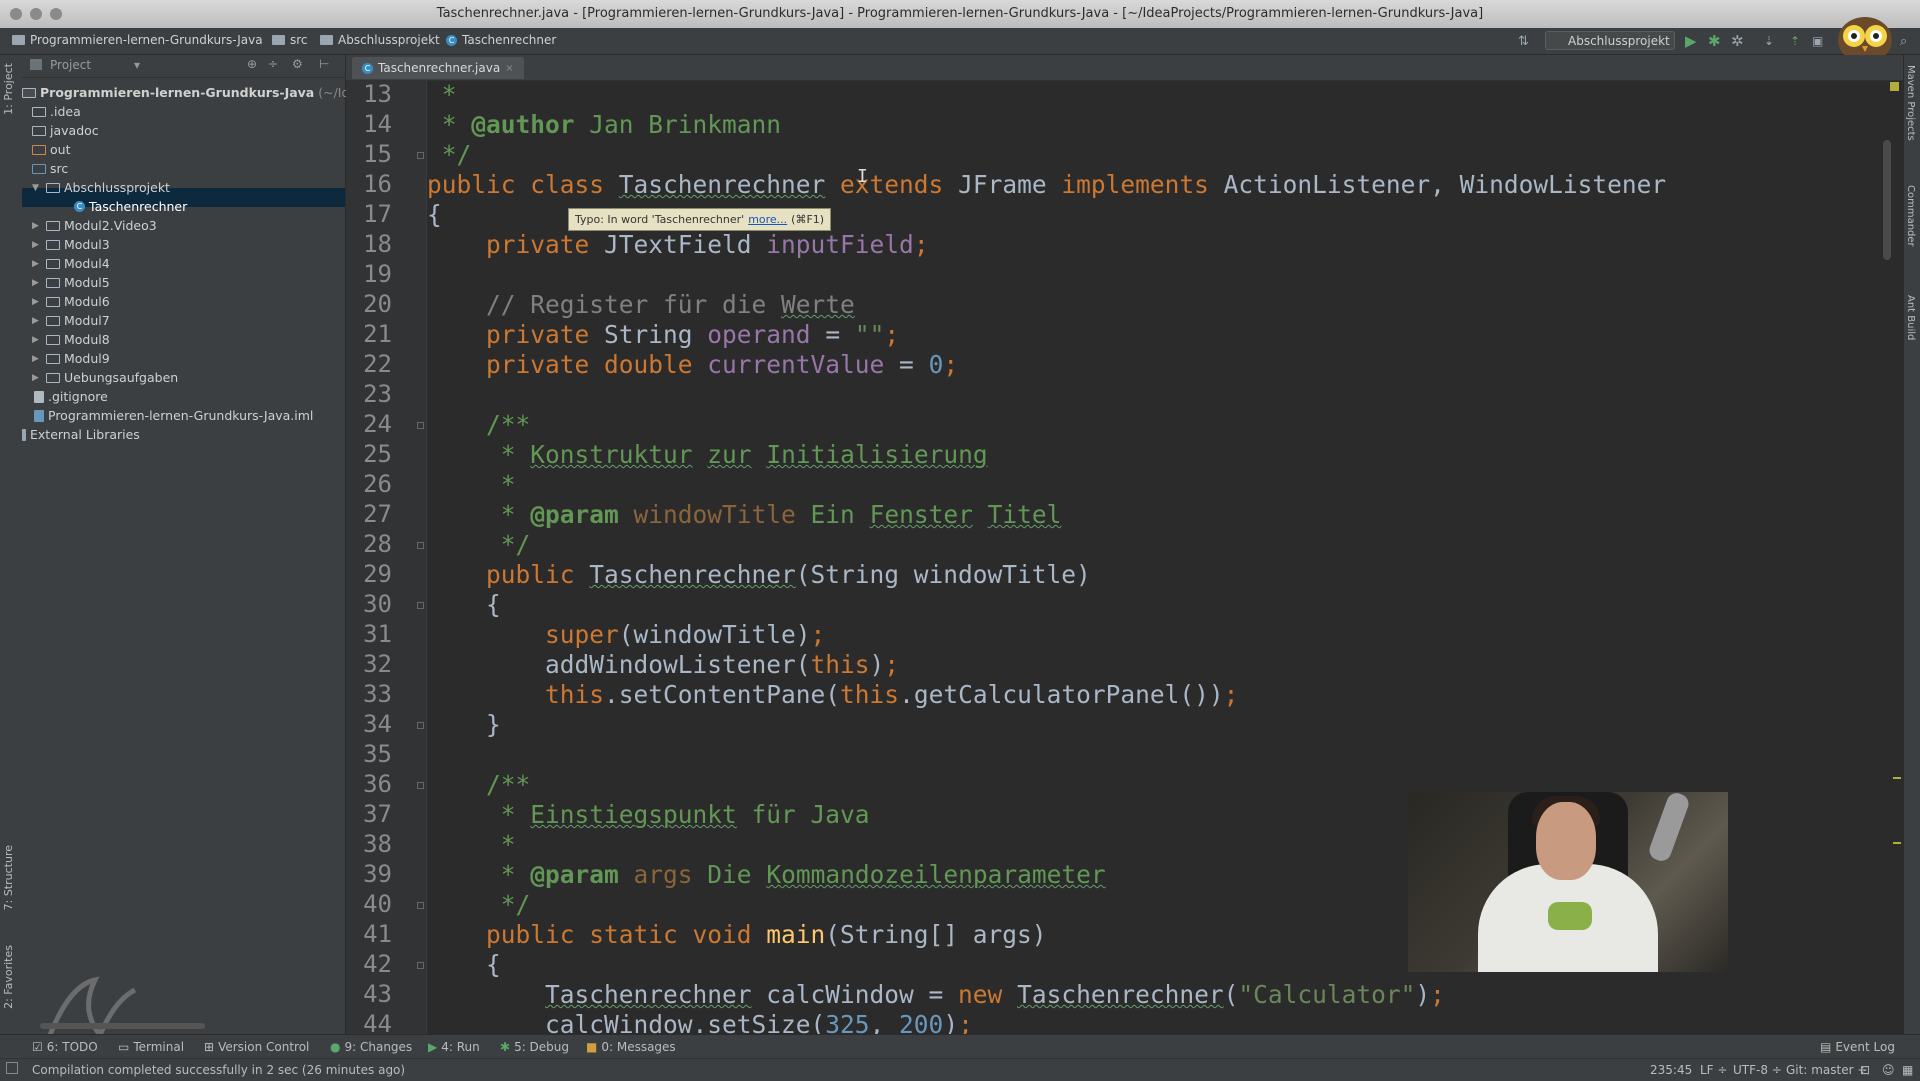 This screenshot has height=1081, width=1920. I want to click on tree-item-gitignore: .gitignore, so click(71, 396).